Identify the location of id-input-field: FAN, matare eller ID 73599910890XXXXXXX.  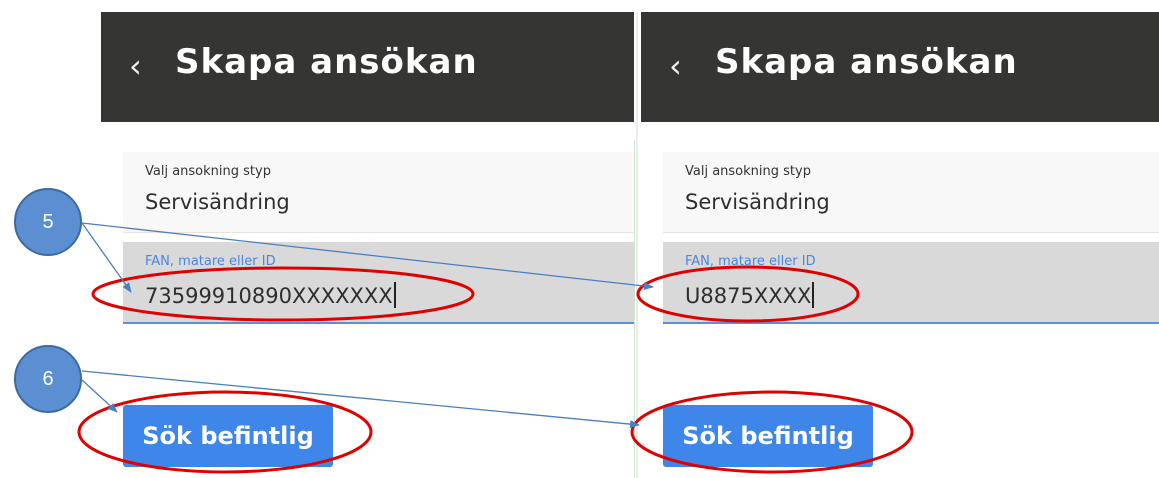
(378, 283).